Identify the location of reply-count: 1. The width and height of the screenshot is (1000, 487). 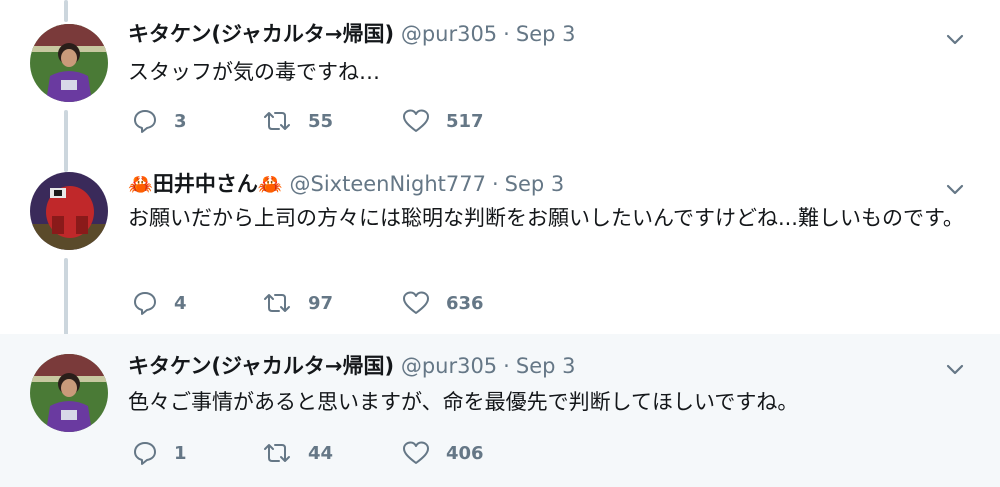
(180, 453).